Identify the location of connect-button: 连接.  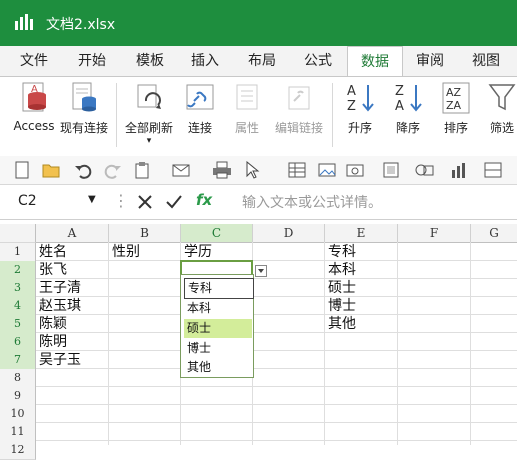
(200, 108).